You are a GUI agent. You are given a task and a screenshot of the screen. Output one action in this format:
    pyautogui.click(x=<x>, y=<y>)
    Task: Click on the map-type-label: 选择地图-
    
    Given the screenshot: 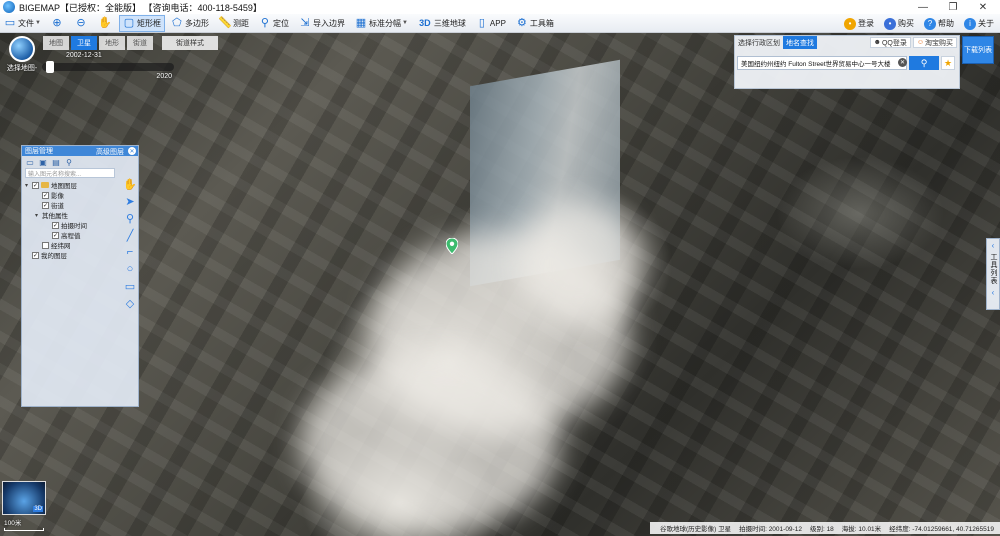 What is the action you would take?
    pyautogui.click(x=22, y=68)
    